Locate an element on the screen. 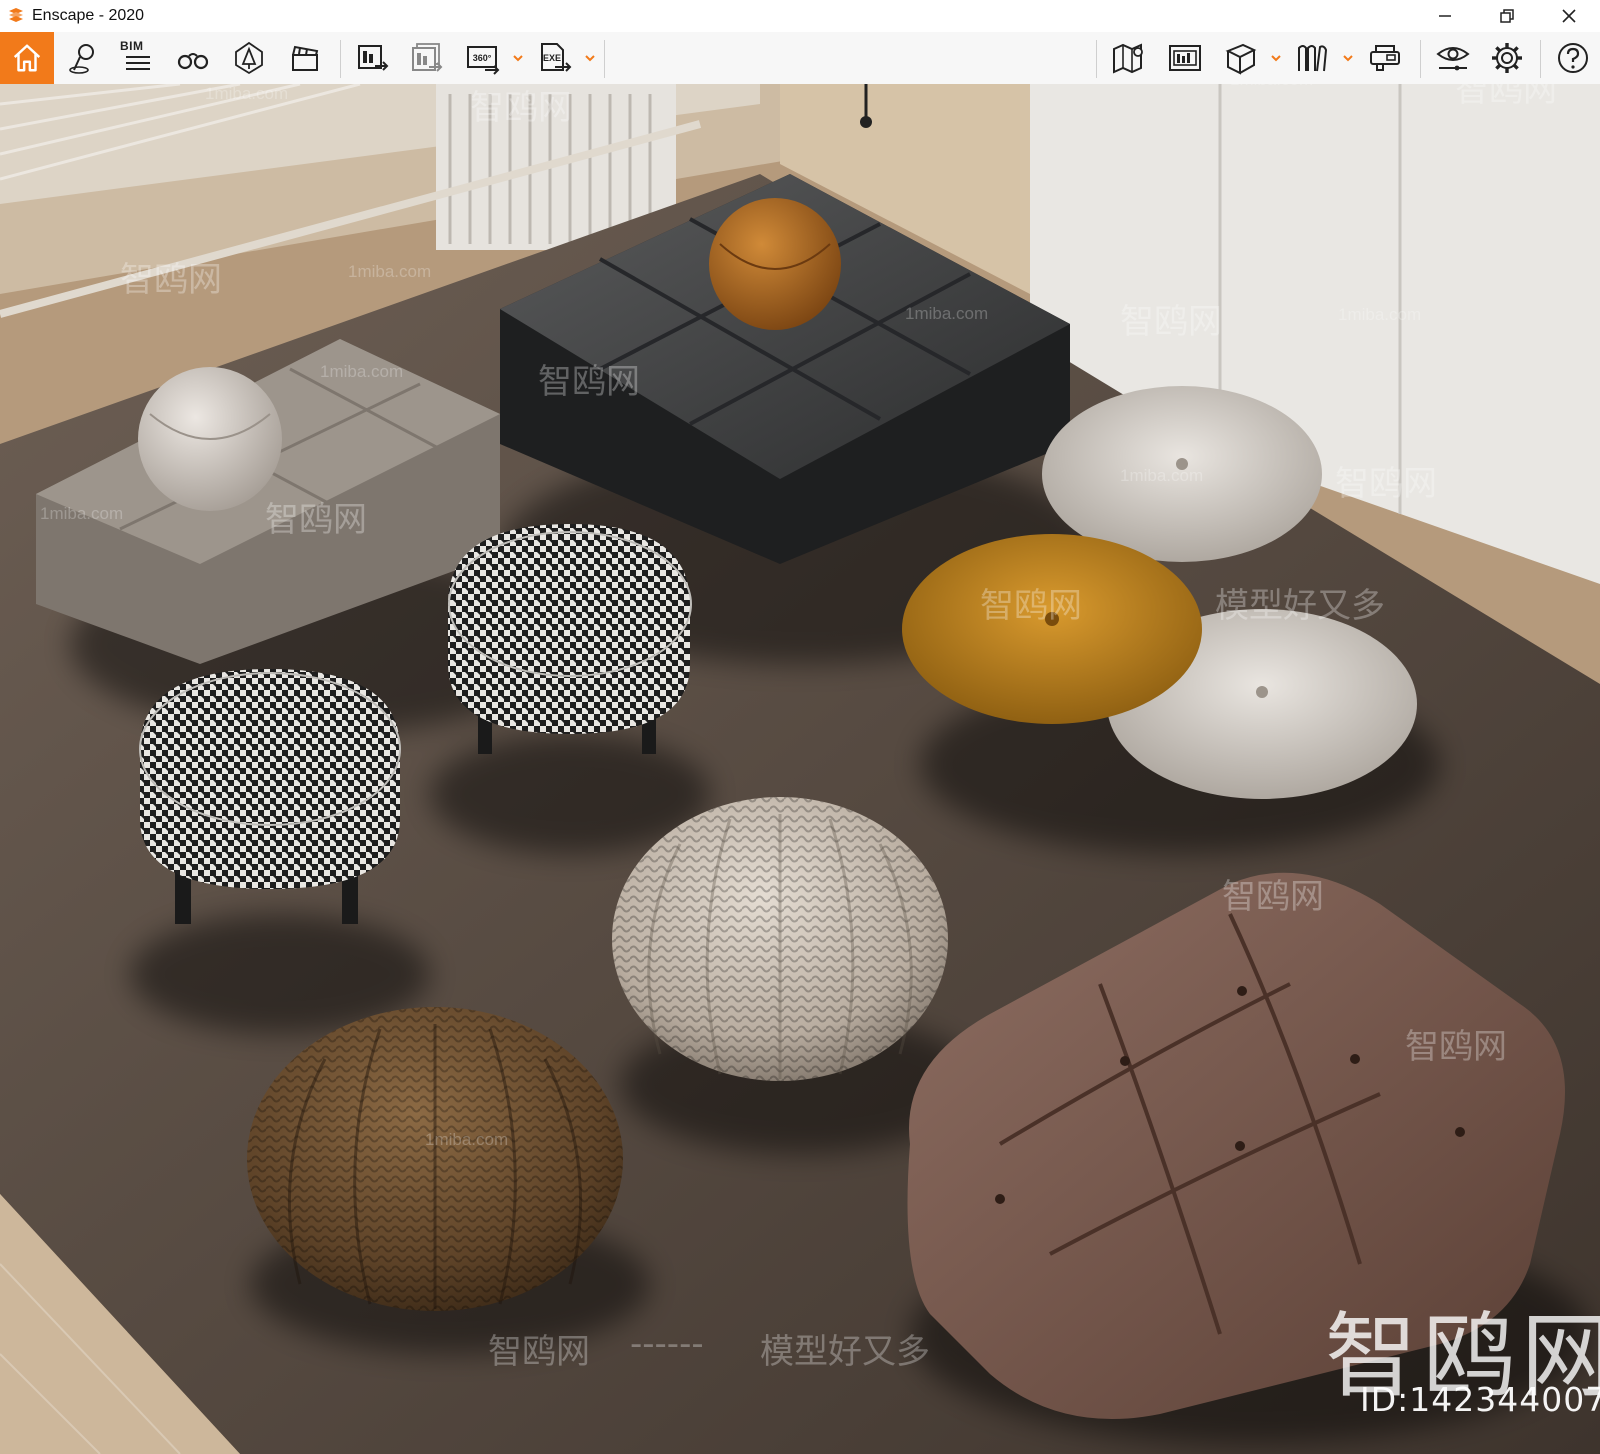 This screenshot has height=1454, width=1600. settings-gear-icon is located at coordinates (1507, 58).